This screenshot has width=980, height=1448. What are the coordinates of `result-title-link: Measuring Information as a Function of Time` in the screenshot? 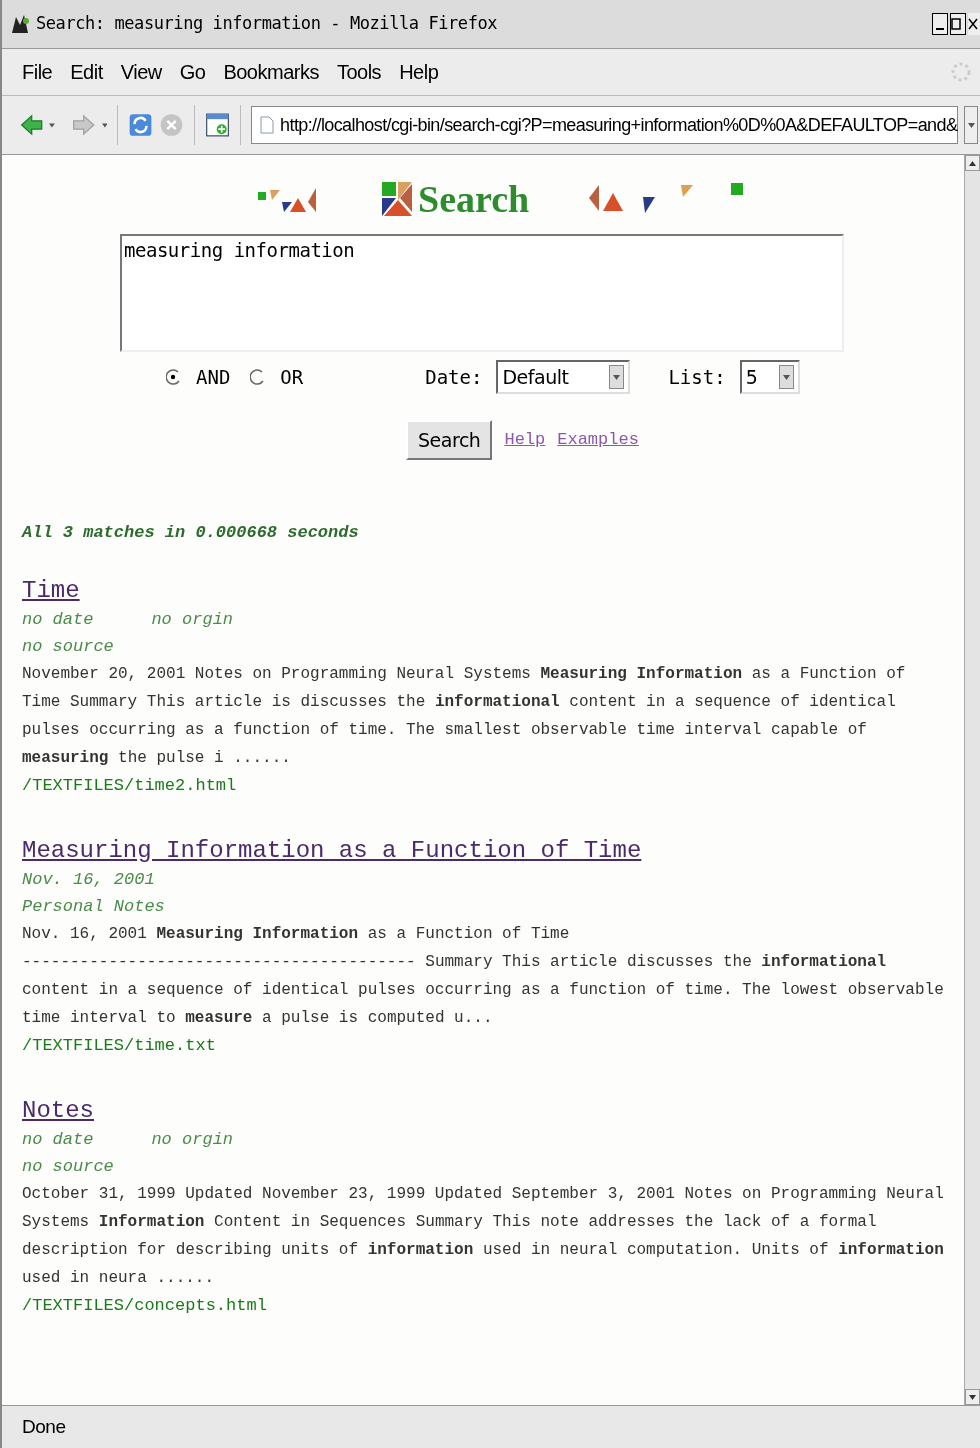 It's located at (332, 850).